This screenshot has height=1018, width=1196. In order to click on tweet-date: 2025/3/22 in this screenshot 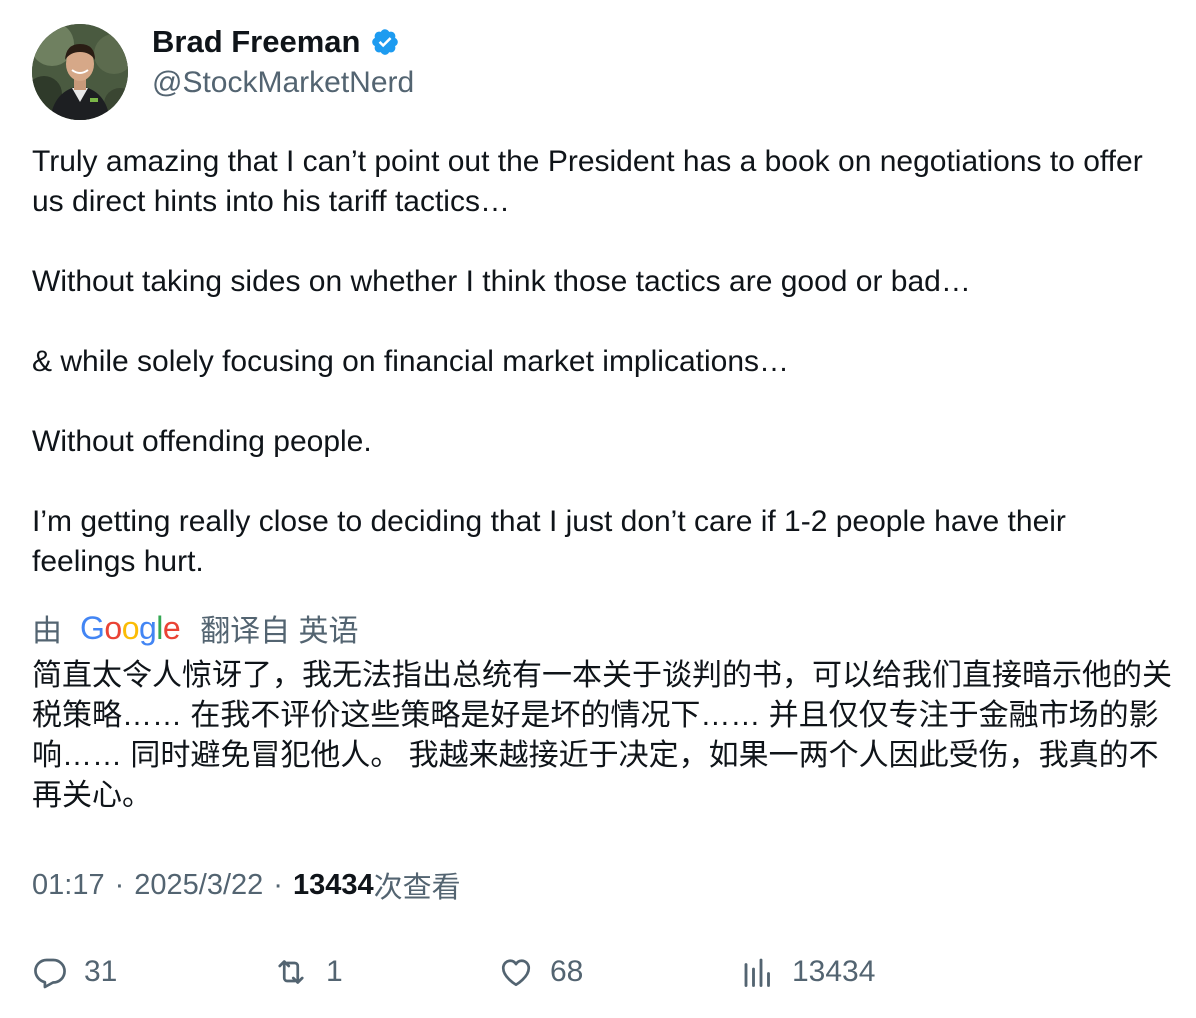, I will do `click(198, 885)`.